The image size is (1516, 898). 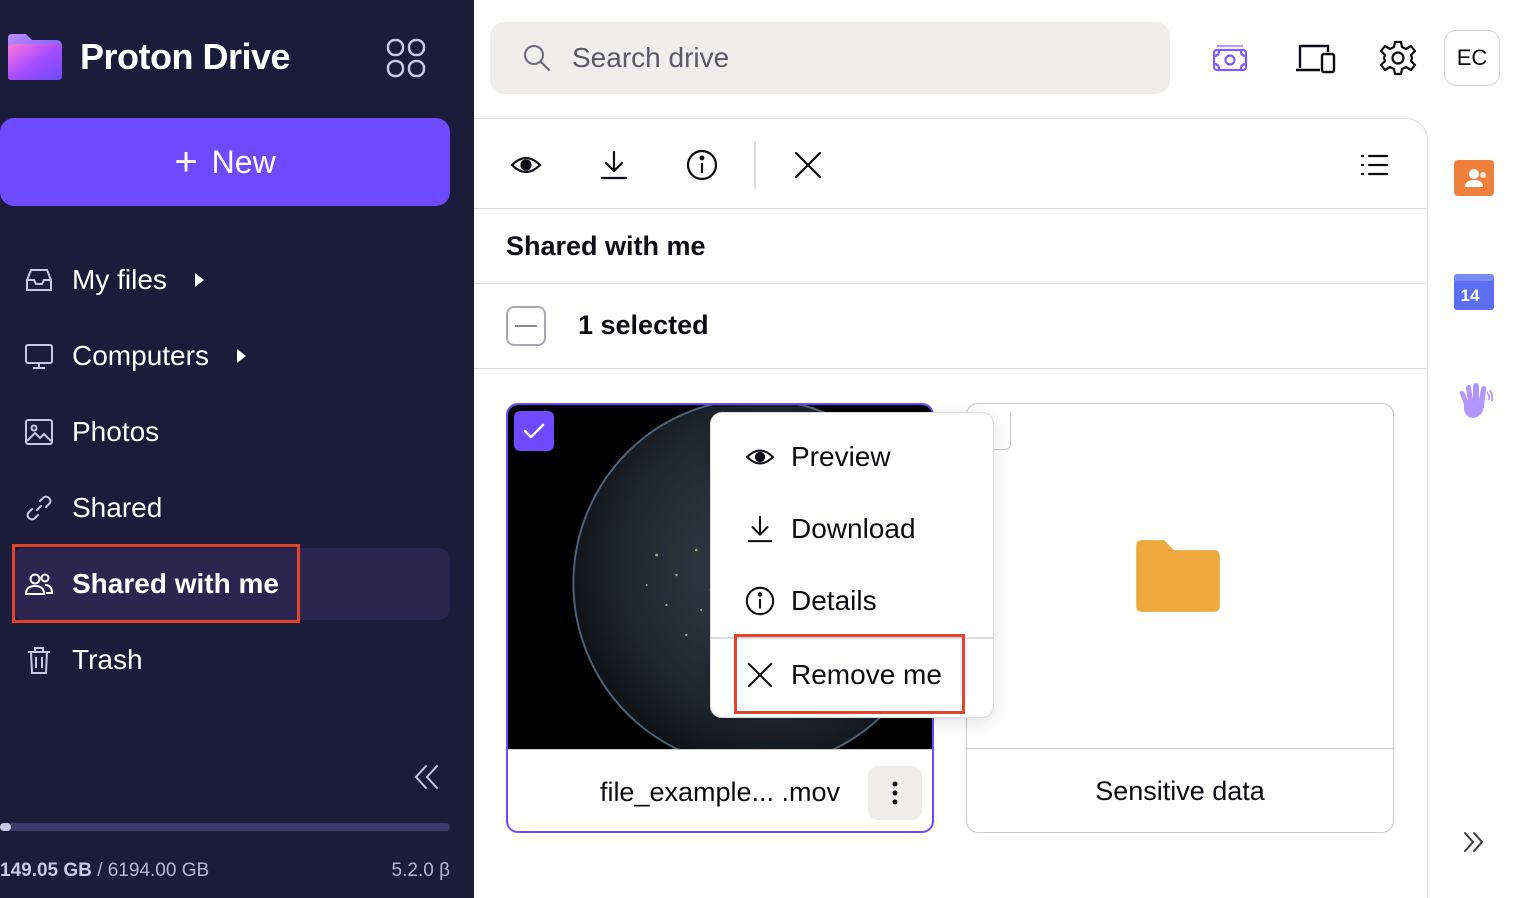 What do you see at coordinates (39, 660) in the screenshot?
I see `trash-icon` at bounding box center [39, 660].